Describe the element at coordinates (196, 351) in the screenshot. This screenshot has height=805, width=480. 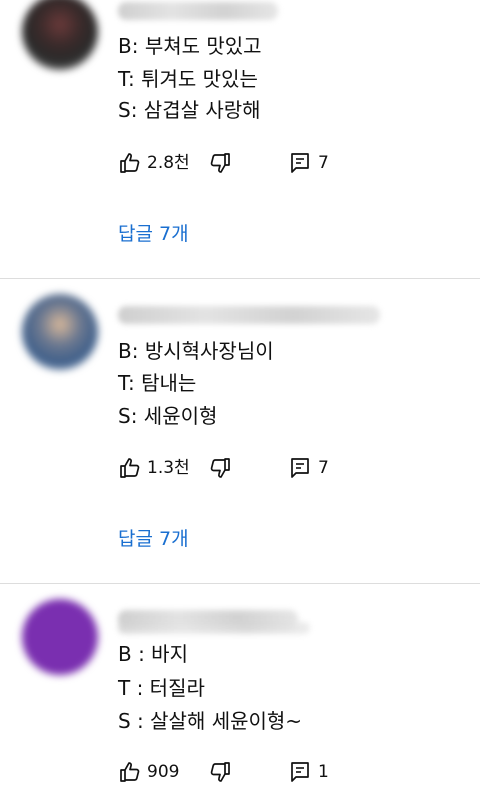
I see `comment-text-line: B: 방시혁사장님이` at that location.